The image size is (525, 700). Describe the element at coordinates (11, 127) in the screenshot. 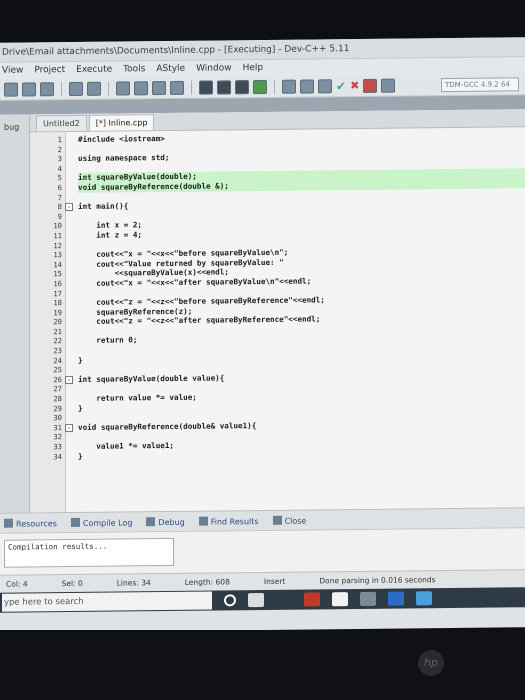

I see `debug-panel-label: bug` at that location.